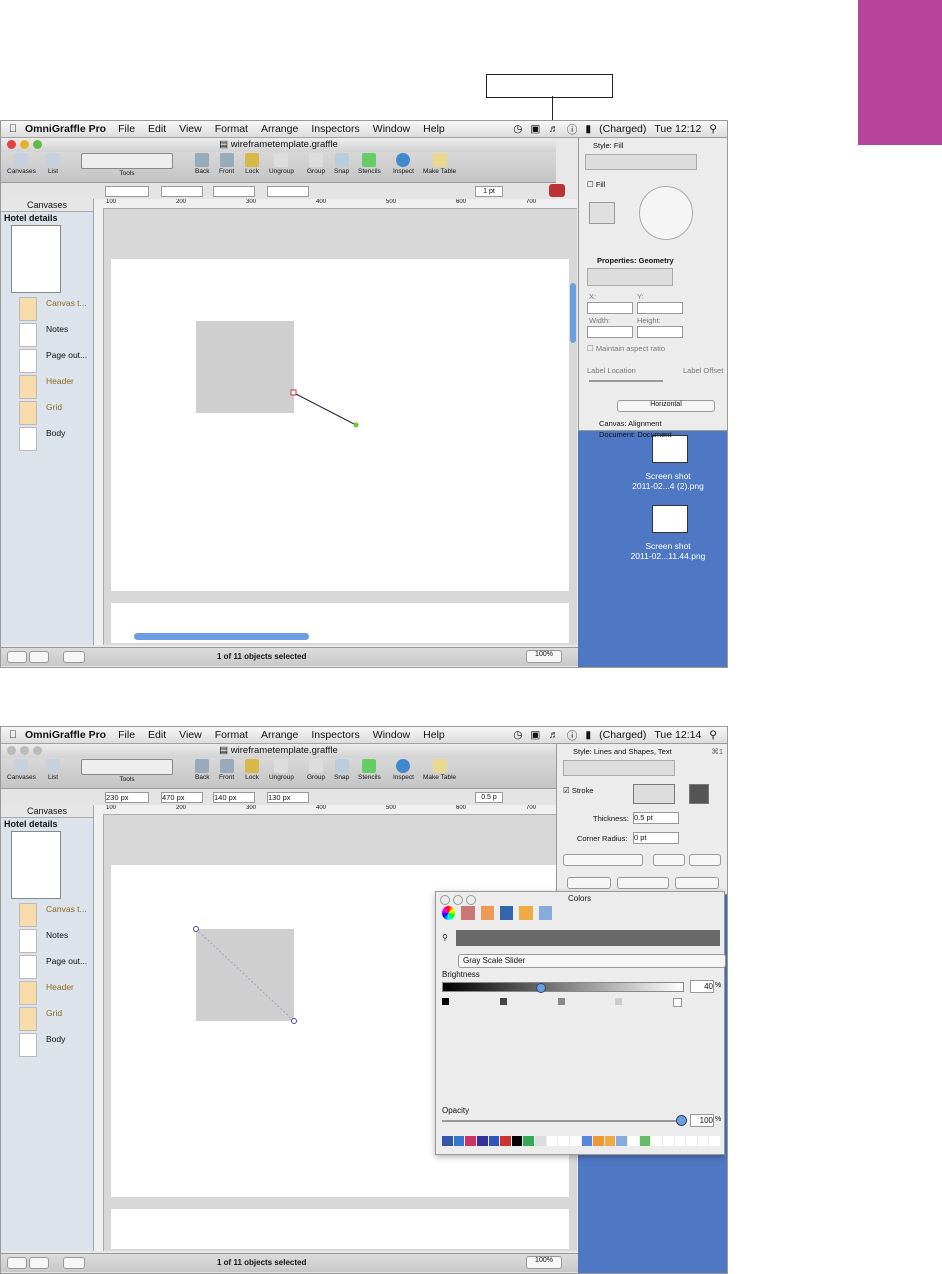 The width and height of the screenshot is (942, 1274). I want to click on vertical-scrollbar, so click(573, 313).